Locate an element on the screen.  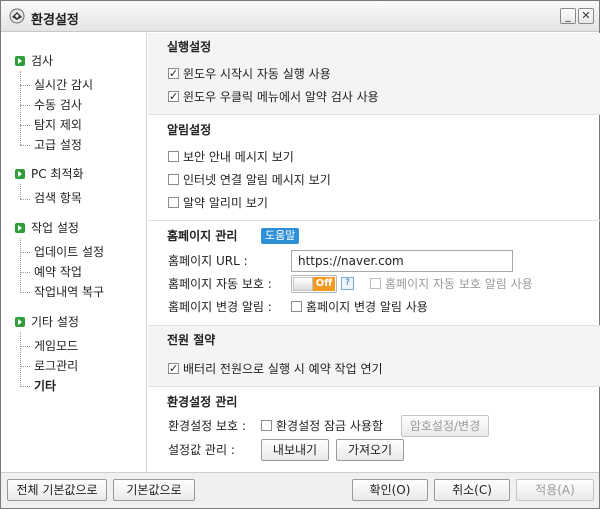
internet-alert-option: 인터넷 연결 알림 메시지 보기 is located at coordinates (249, 180).